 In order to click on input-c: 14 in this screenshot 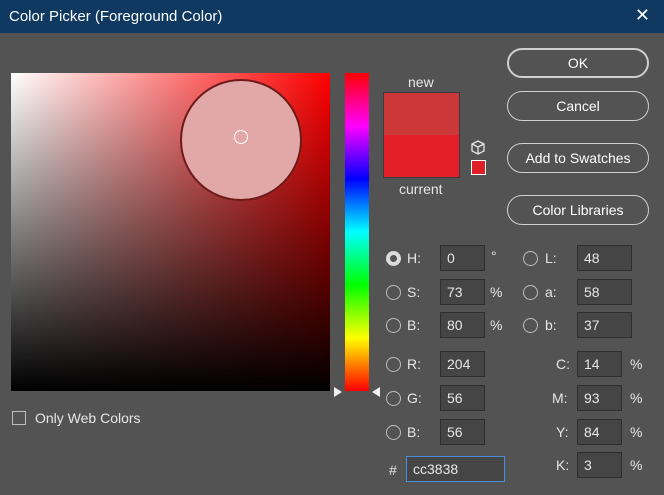, I will do `click(599, 364)`.